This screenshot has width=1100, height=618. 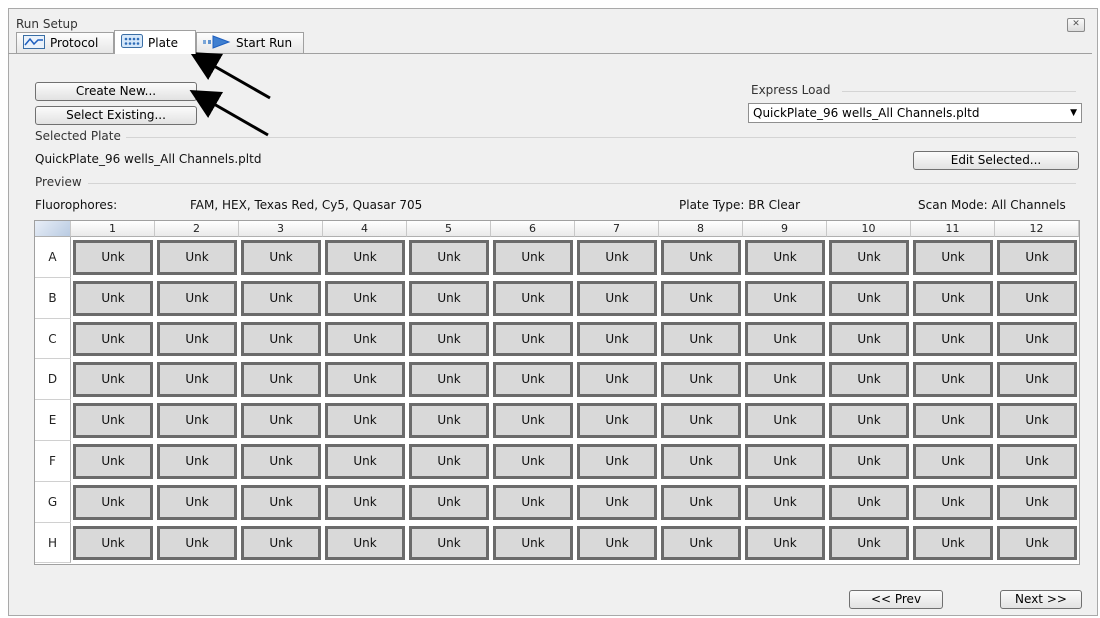 I want to click on well-H9: Unk, so click(x=785, y=543).